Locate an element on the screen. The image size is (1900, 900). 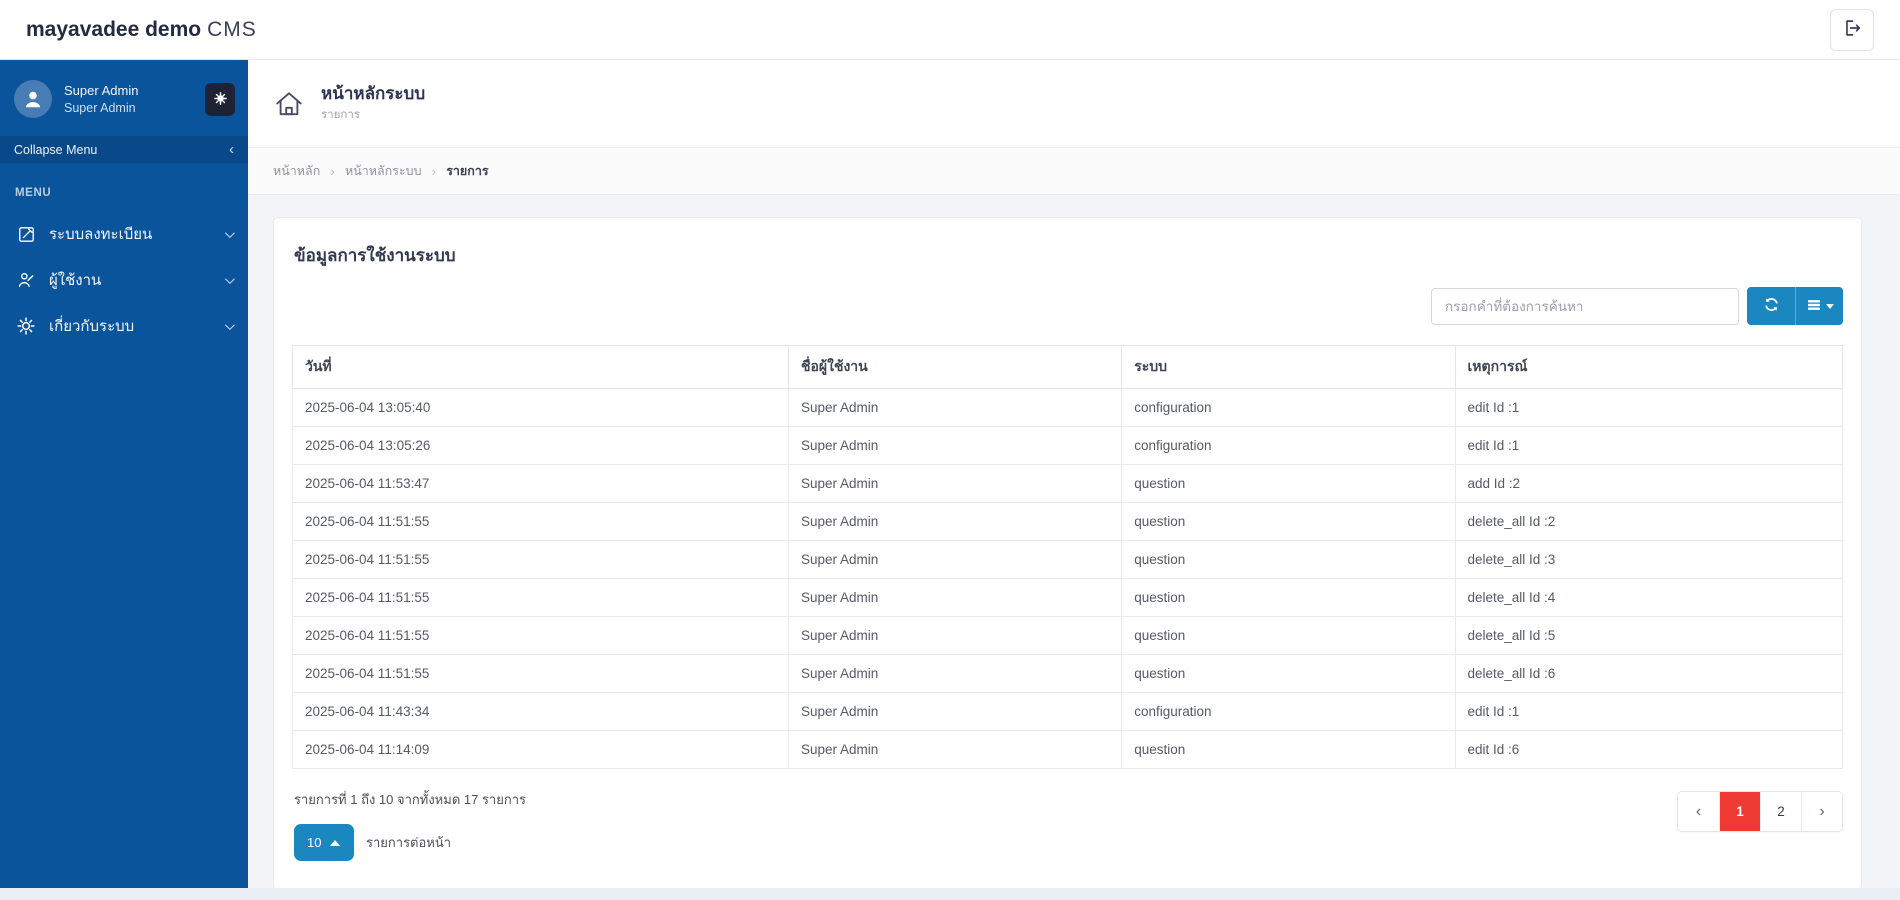
sidebar-item-label: ผู้ใช้งาน is located at coordinates (75, 280).